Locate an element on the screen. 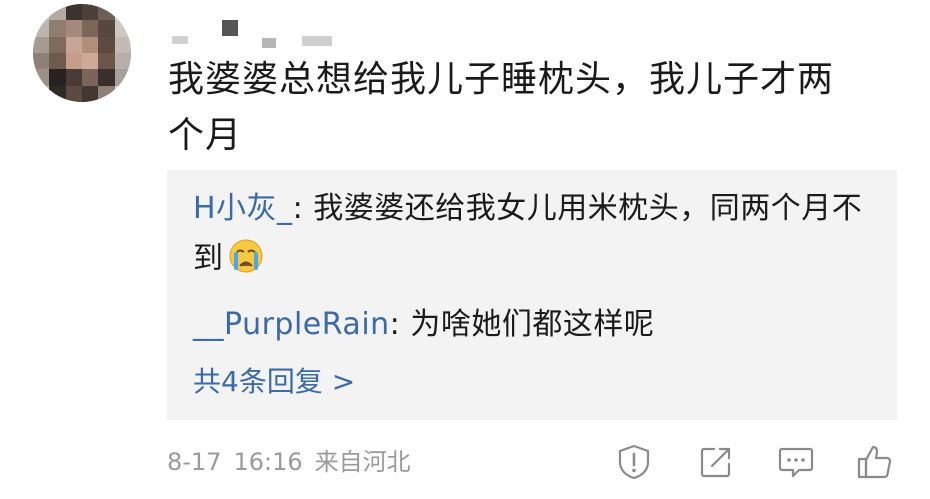  comment-time: 16:16 is located at coordinates (268, 462).